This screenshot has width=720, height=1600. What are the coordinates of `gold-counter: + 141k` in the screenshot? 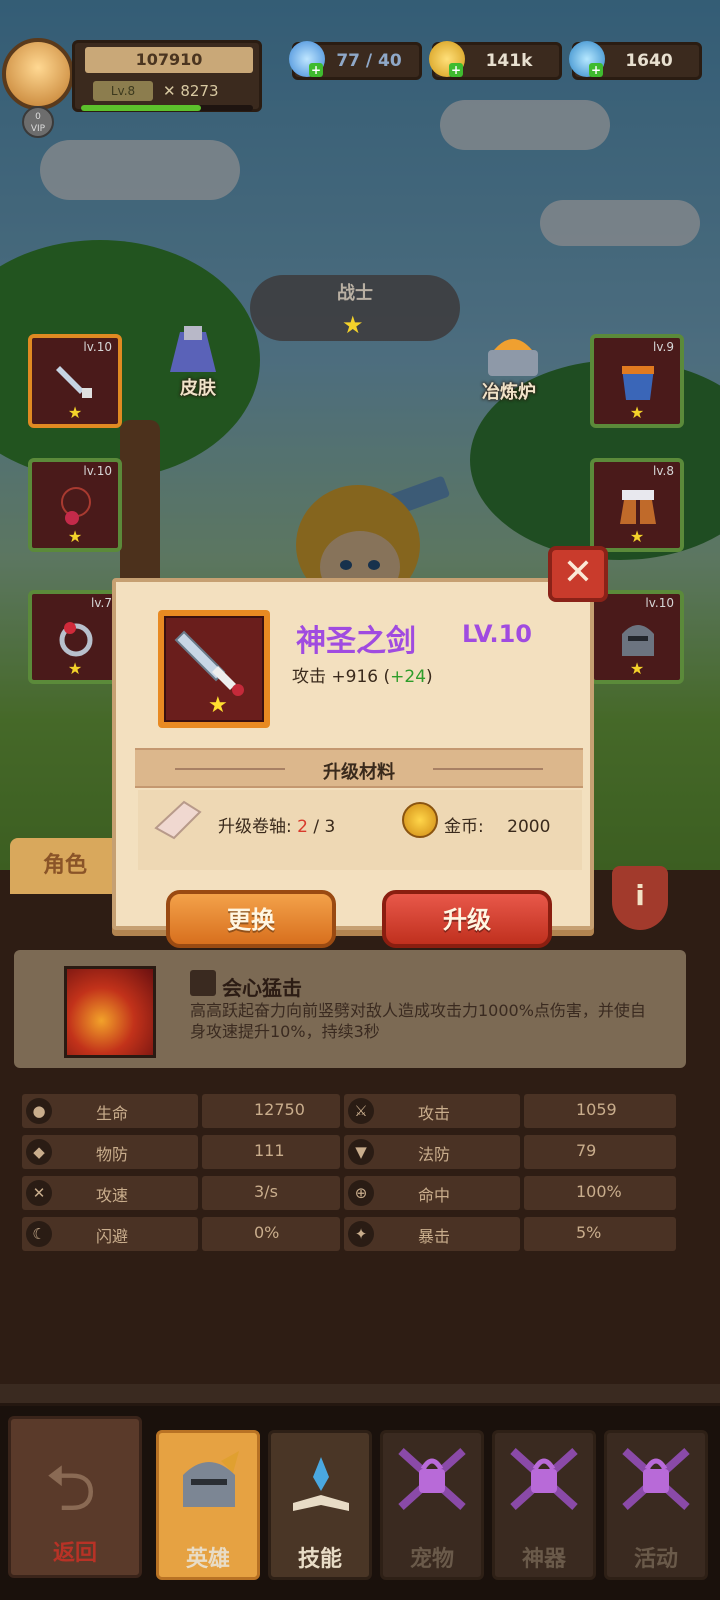 It's located at (495, 60).